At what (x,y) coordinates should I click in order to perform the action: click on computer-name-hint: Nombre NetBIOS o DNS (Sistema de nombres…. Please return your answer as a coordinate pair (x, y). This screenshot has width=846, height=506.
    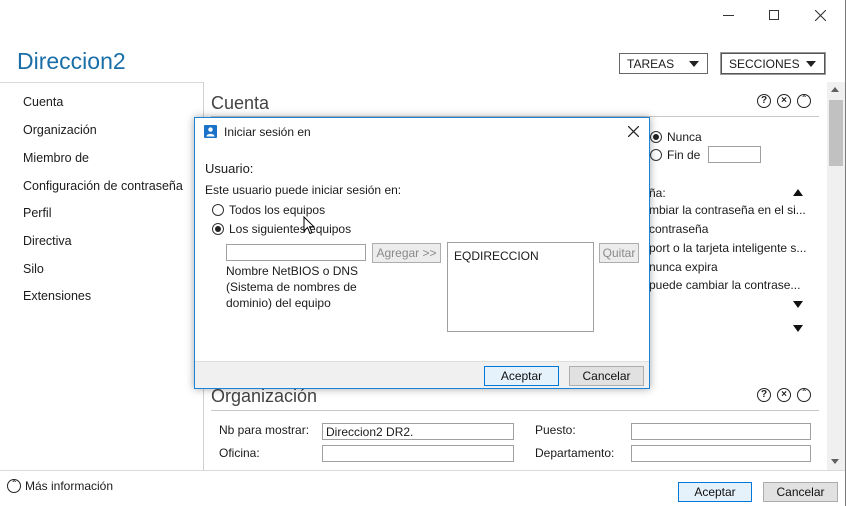
    Looking at the image, I should click on (292, 287).